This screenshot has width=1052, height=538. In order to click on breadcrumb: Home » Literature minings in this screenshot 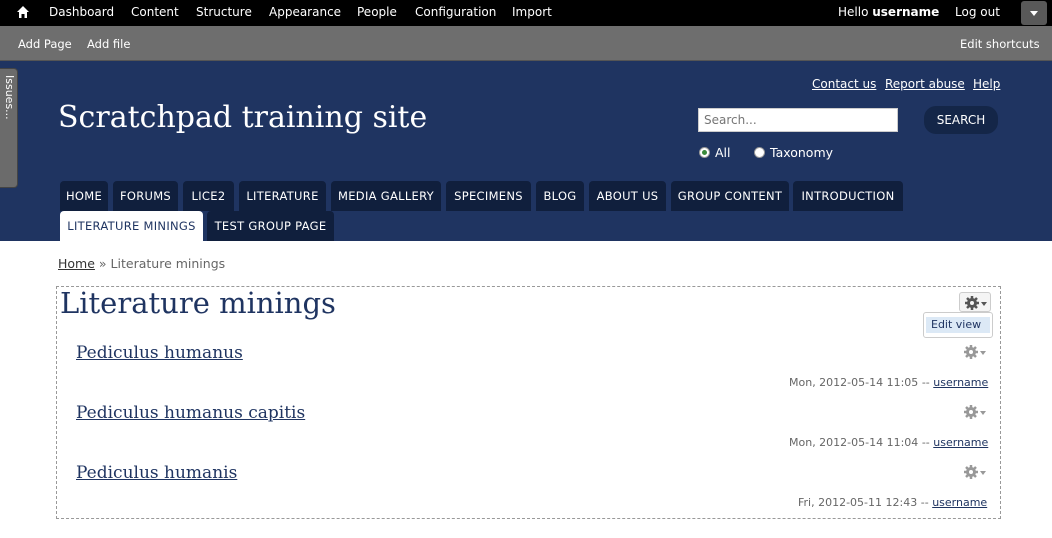, I will do `click(141, 263)`.